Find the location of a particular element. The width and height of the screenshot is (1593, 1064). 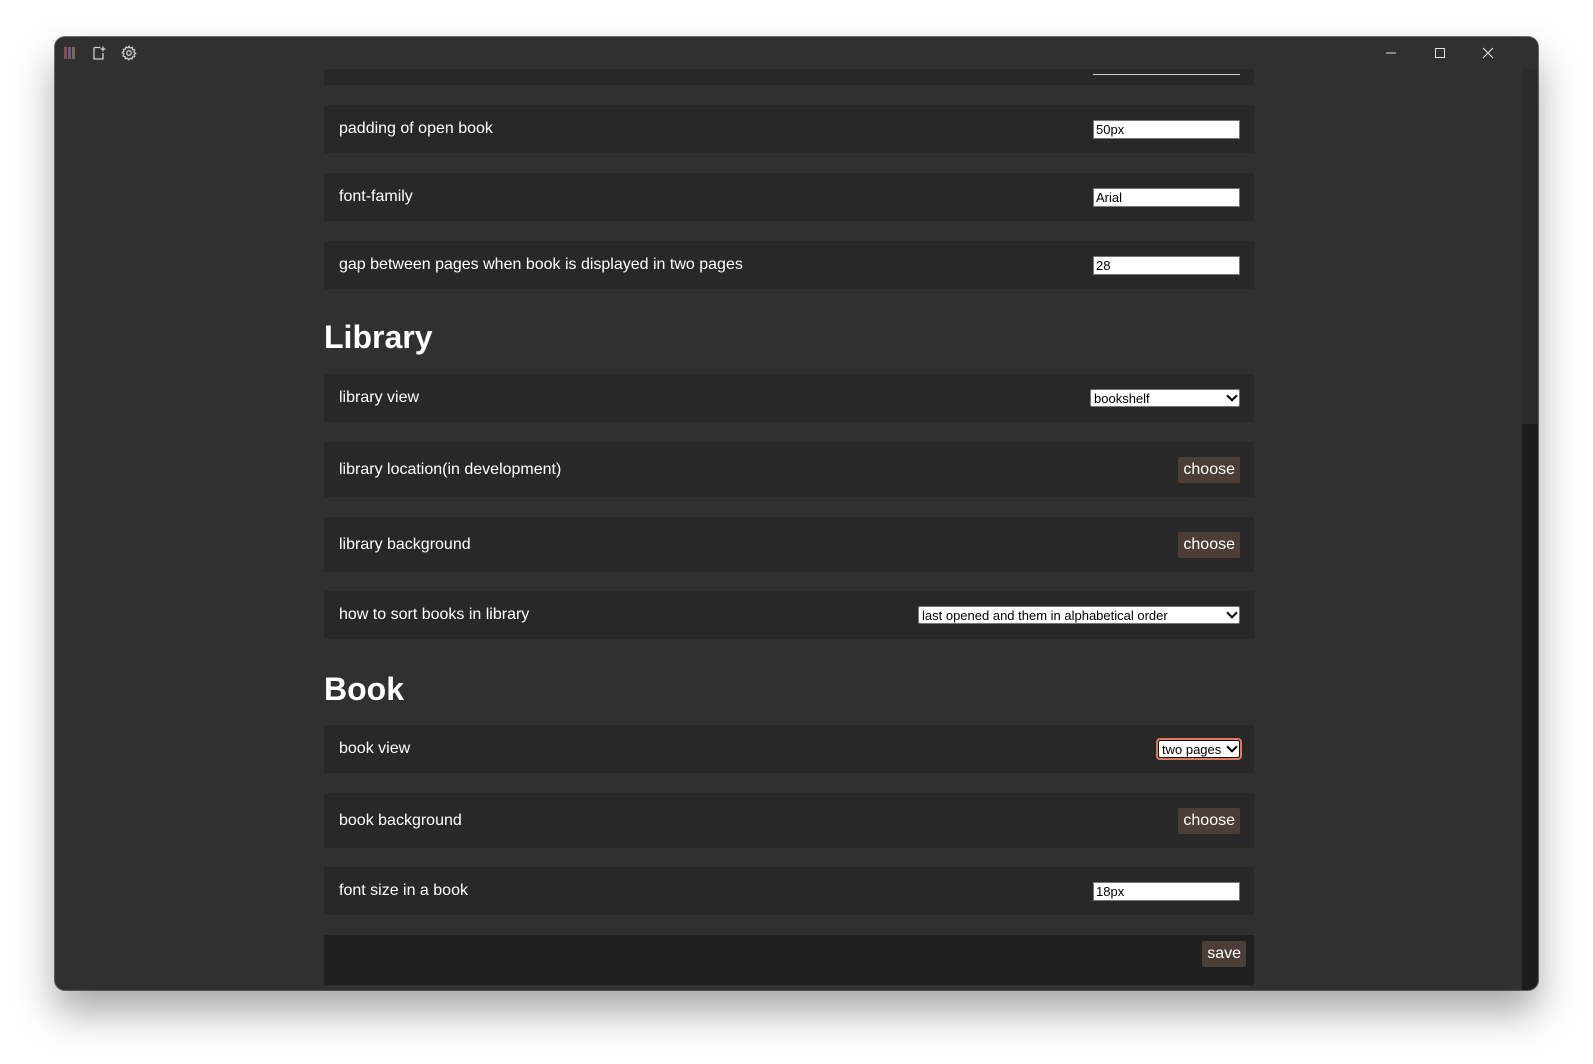

setting-row-library-background: library background choose is located at coordinates (789, 544).